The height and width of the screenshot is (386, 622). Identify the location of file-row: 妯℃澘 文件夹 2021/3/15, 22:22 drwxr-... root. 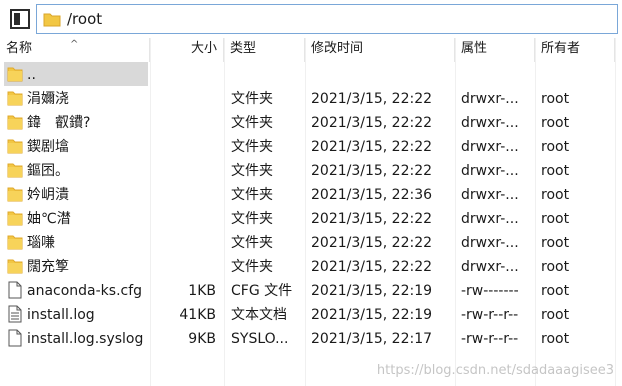
(311, 218).